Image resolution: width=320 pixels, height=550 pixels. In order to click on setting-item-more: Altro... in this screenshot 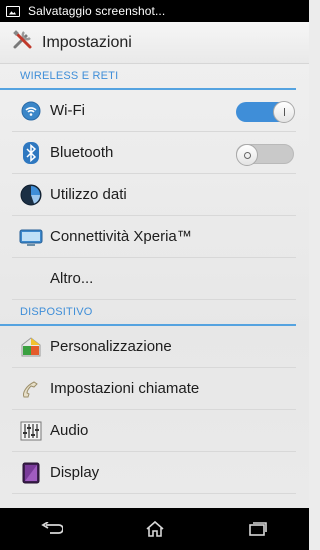, I will do `click(154, 279)`.